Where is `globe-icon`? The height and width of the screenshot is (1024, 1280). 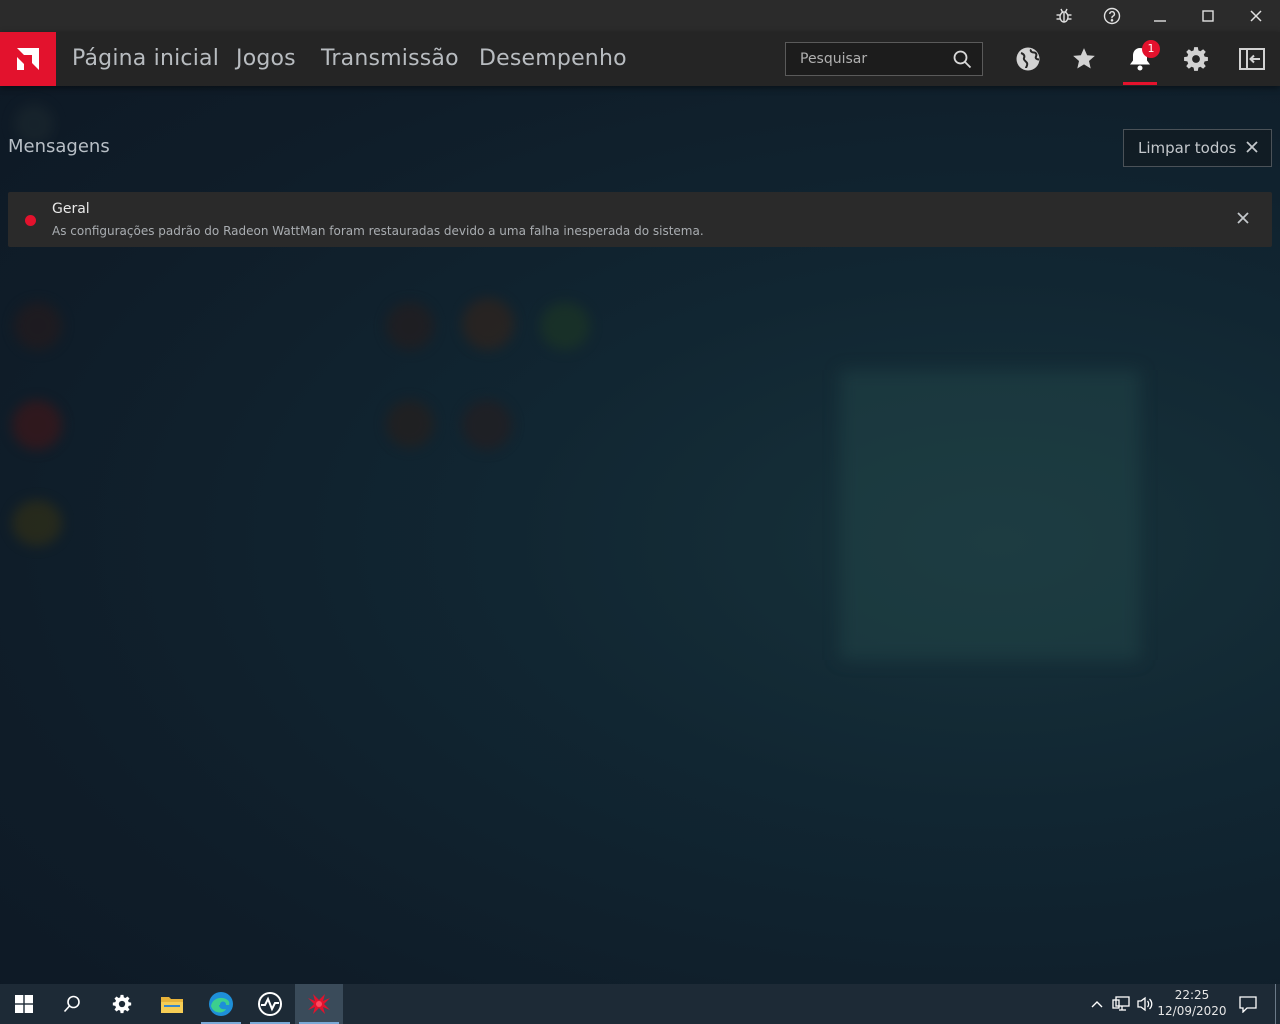
globe-icon is located at coordinates (1028, 59).